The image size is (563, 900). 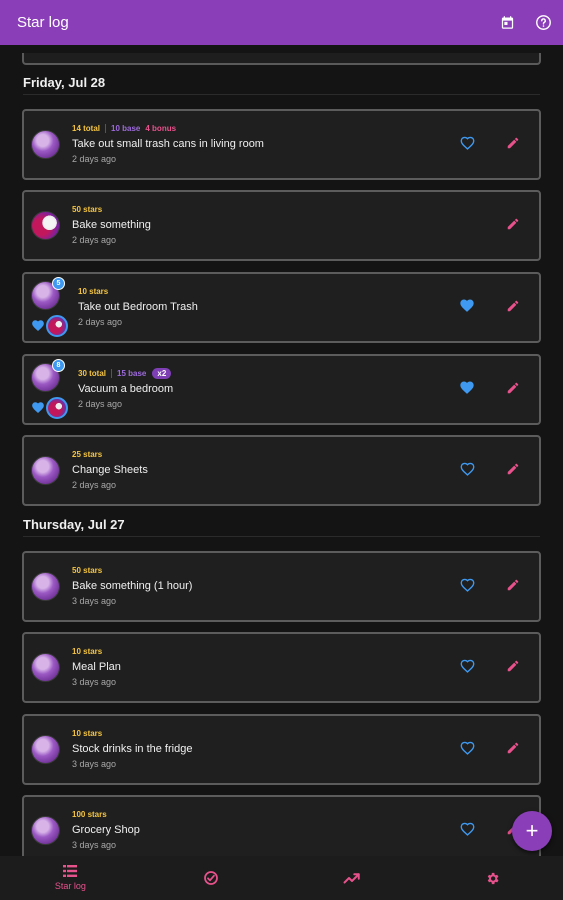 I want to click on tab-chores, so click(x=211, y=878).